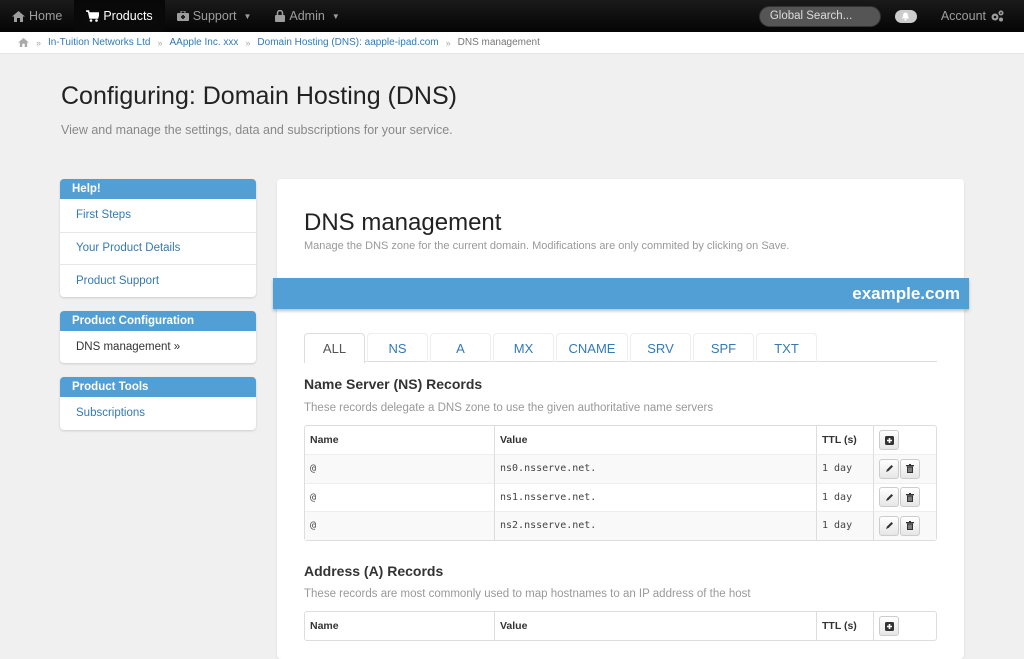  Describe the element at coordinates (906, 293) in the screenshot. I see `domain-name: example.com` at that location.